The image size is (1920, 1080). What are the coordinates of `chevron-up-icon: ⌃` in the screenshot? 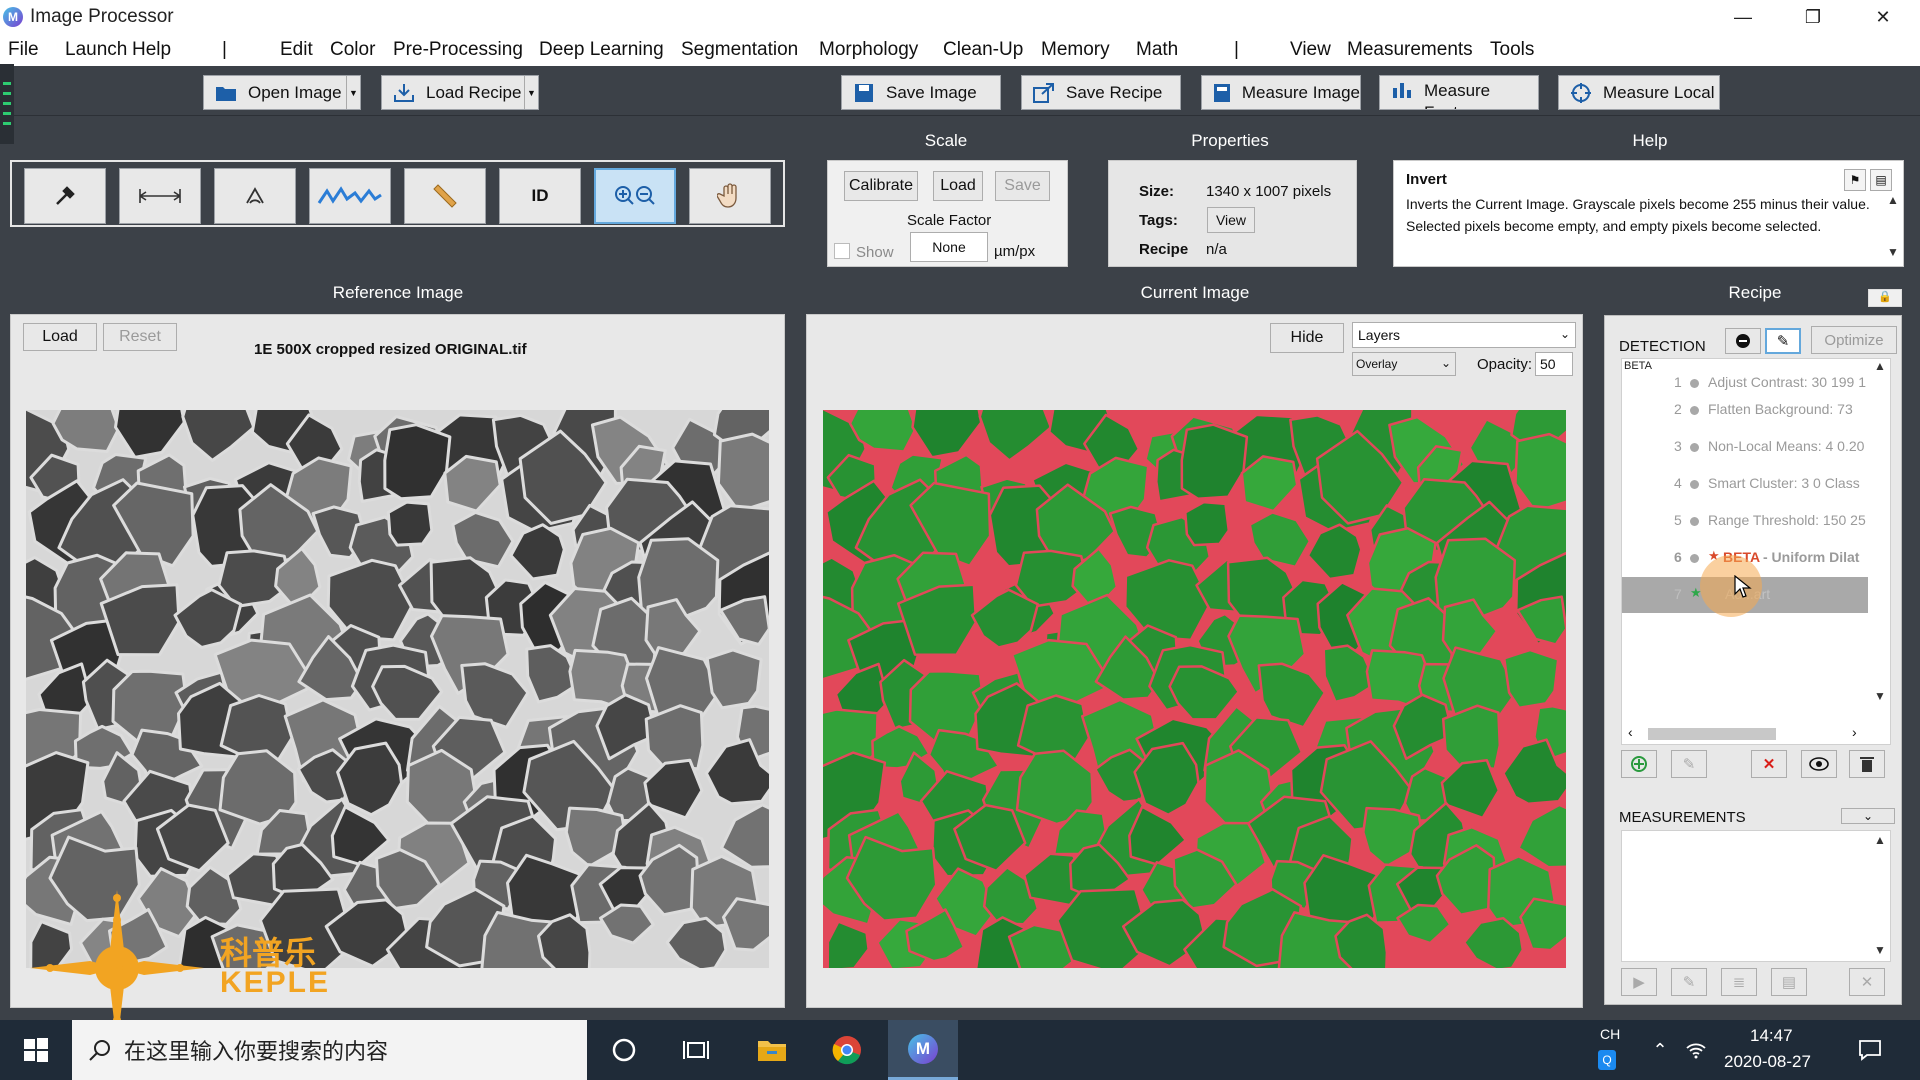 It's located at (1660, 1050).